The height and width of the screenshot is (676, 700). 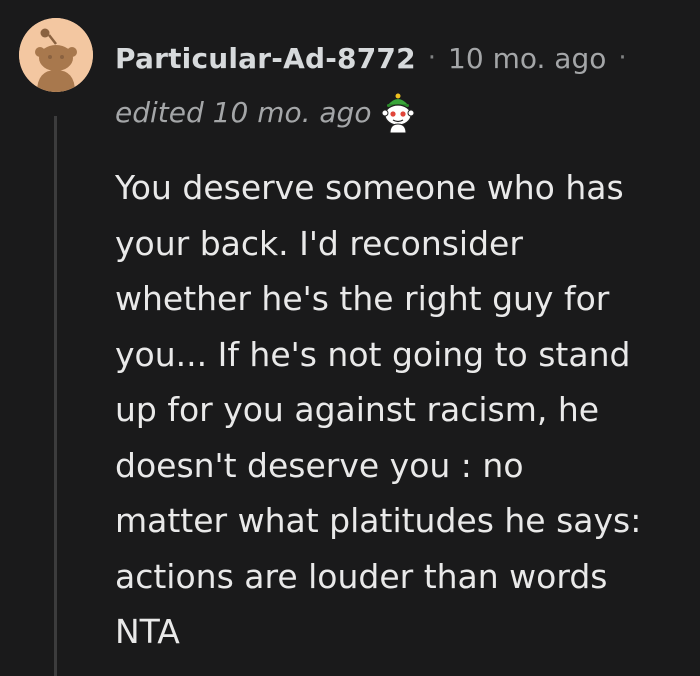 I want to click on comment-body-line: whether he's the right guy for, so click(x=362, y=298).